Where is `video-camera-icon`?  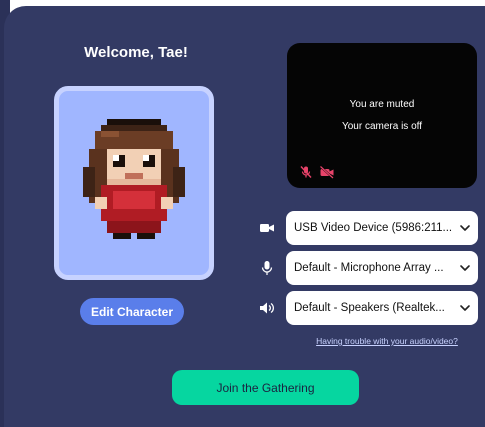
video-camera-icon is located at coordinates (267, 228).